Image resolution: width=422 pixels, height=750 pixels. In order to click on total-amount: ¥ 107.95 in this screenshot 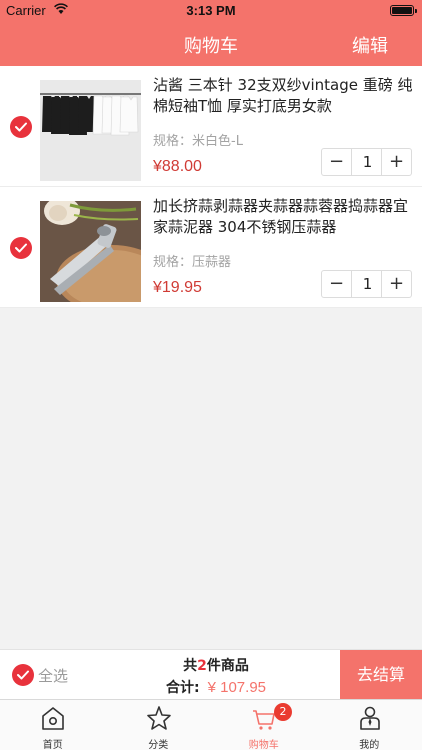, I will do `click(236, 687)`.